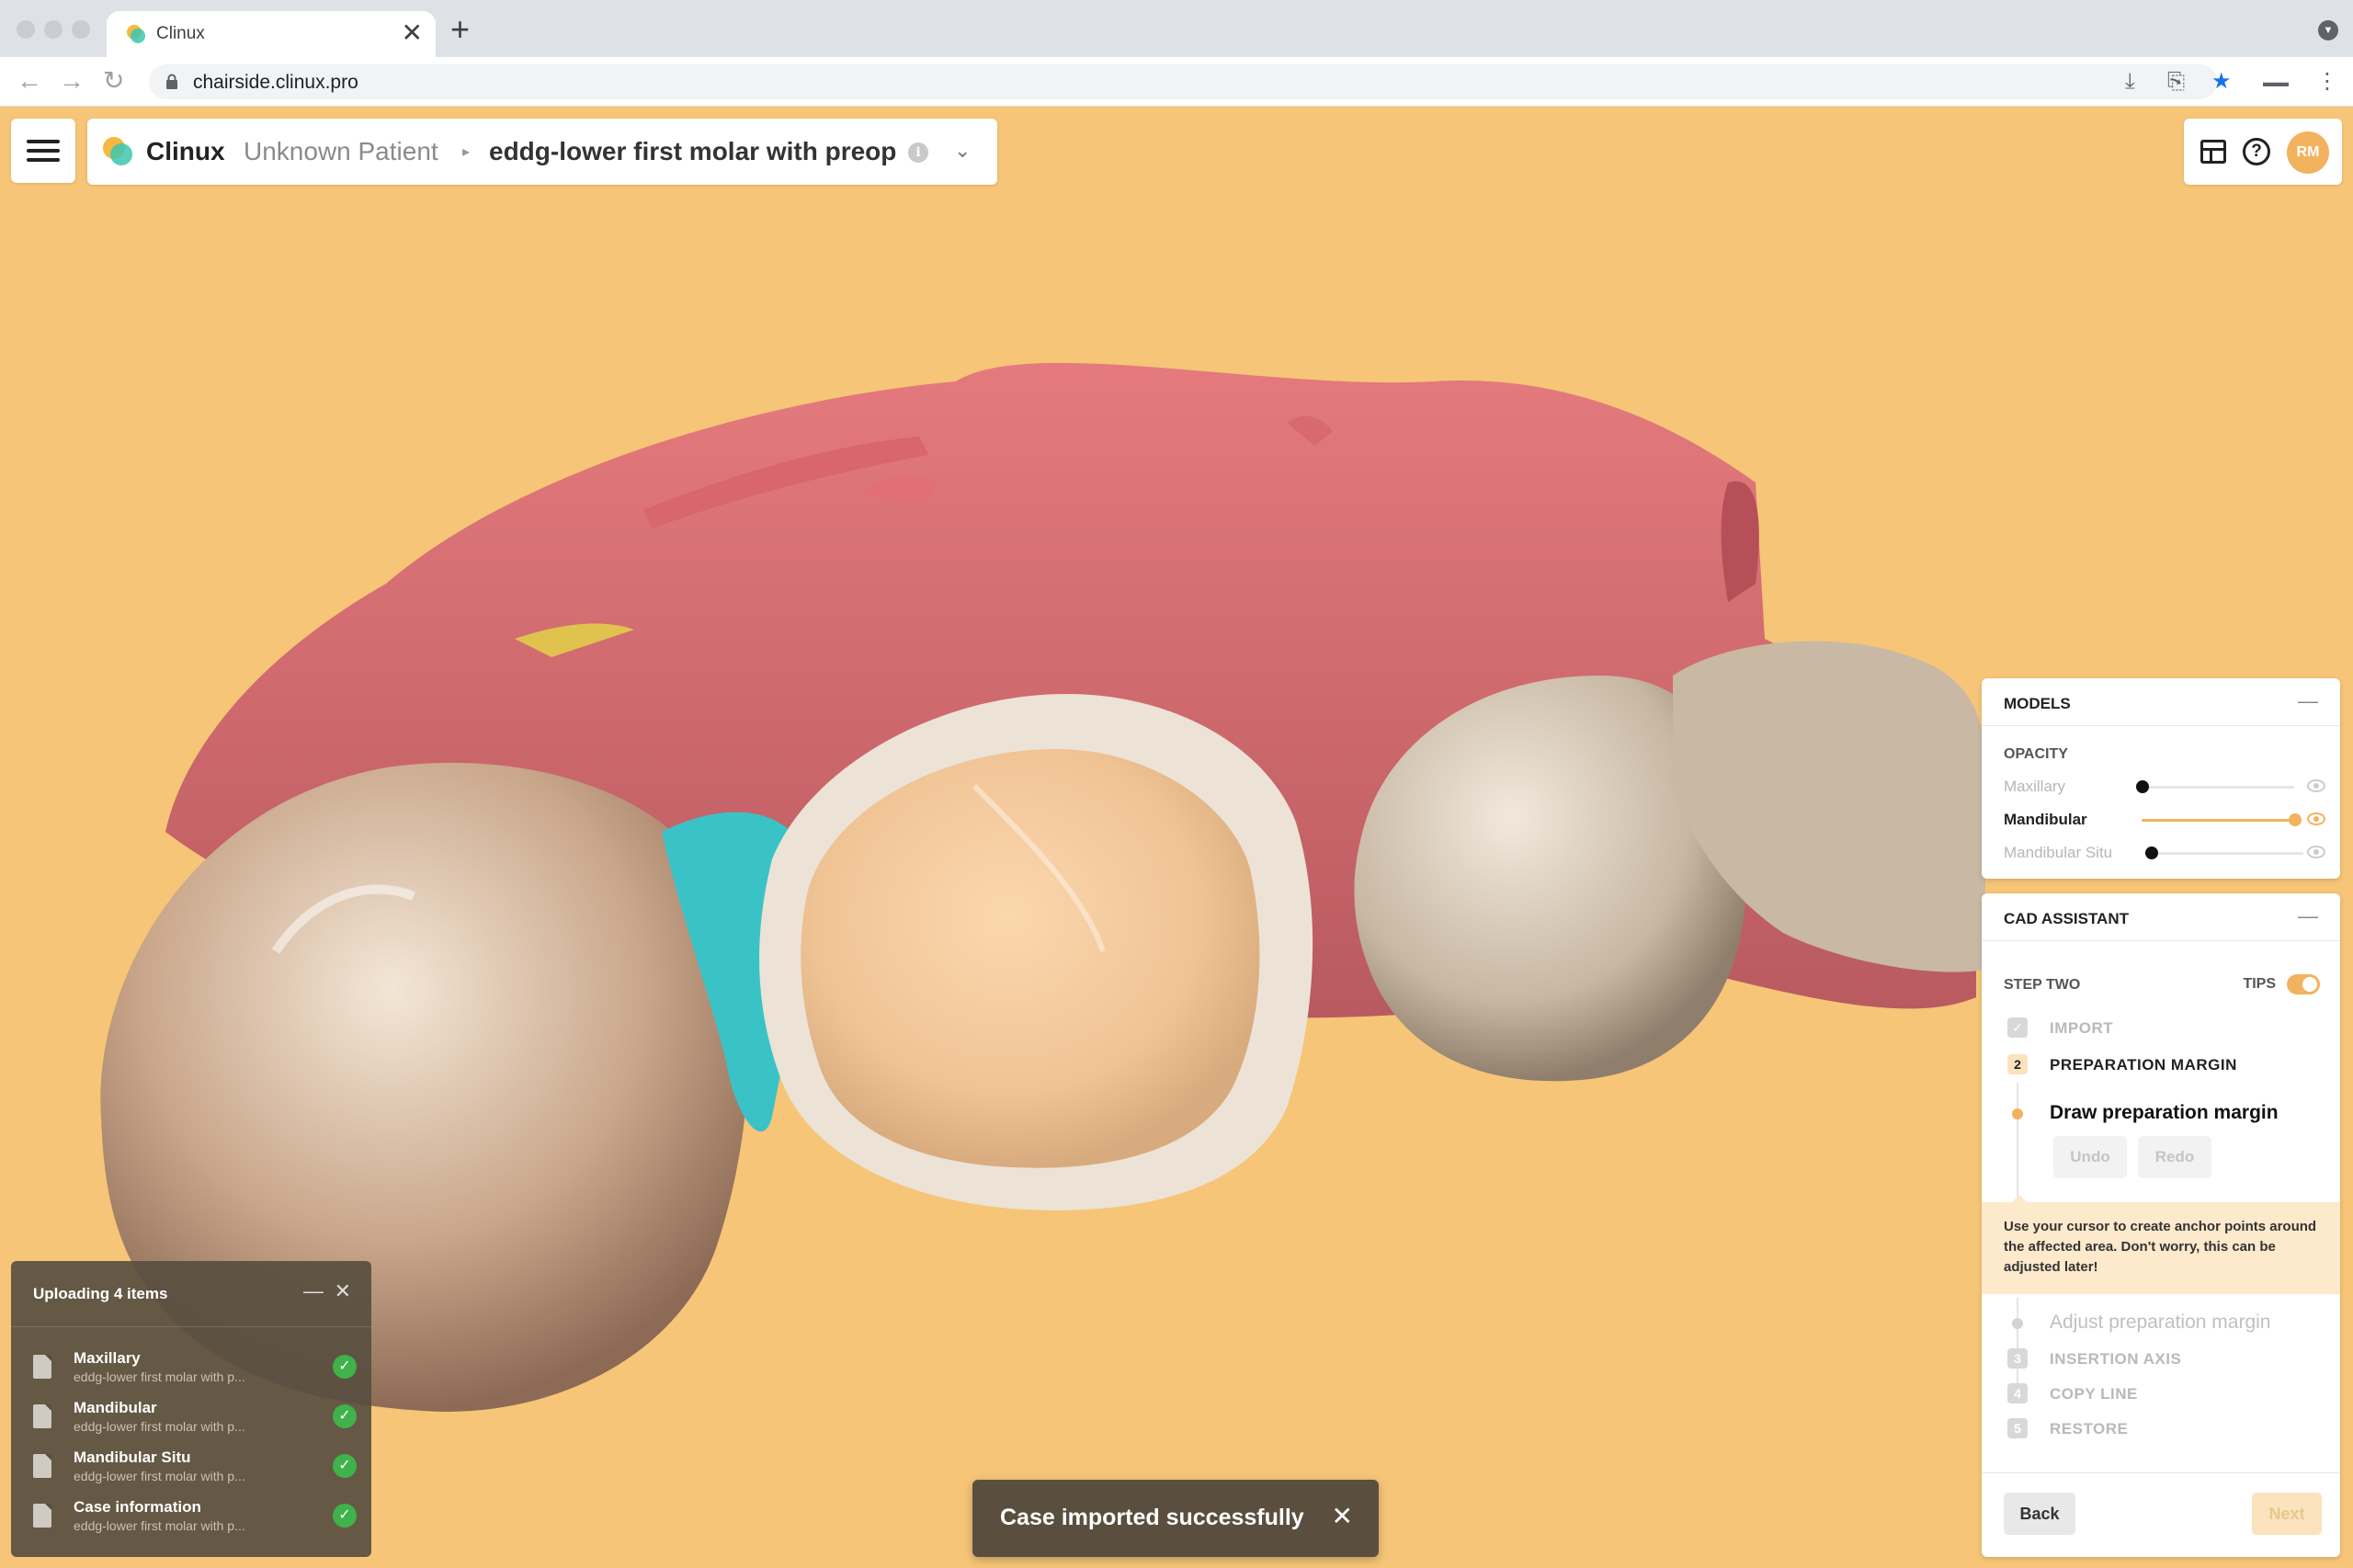 This screenshot has width=2353, height=1568. I want to click on clinux-logo-icon, so click(117, 151).